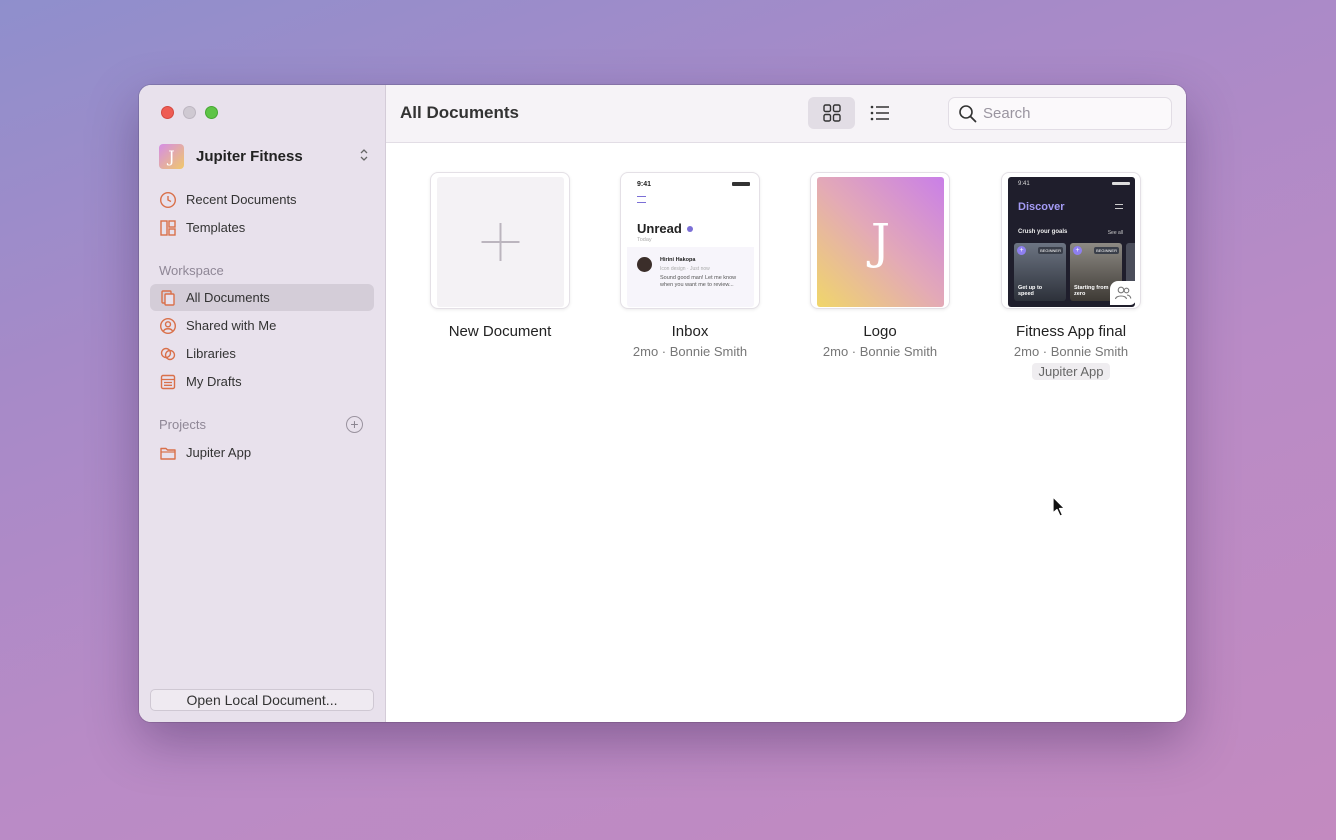 This screenshot has width=1336, height=840. Describe the element at coordinates (168, 325) in the screenshot. I see `person-icon` at that location.